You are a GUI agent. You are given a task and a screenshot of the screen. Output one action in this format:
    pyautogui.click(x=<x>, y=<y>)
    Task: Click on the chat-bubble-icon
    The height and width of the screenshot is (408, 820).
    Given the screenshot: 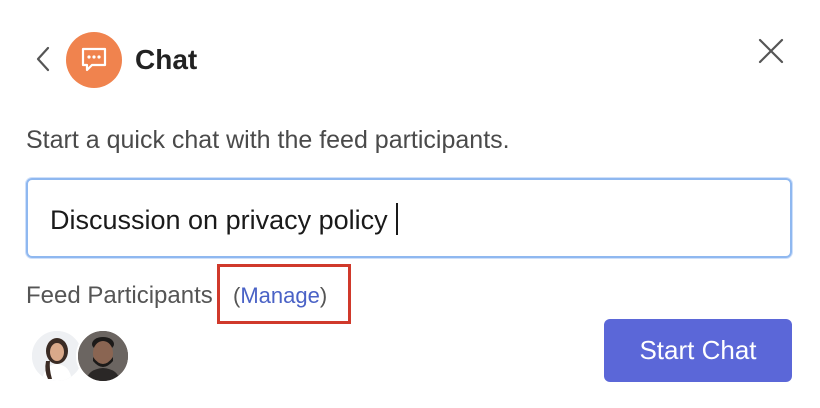 What is the action you would take?
    pyautogui.click(x=94, y=59)
    